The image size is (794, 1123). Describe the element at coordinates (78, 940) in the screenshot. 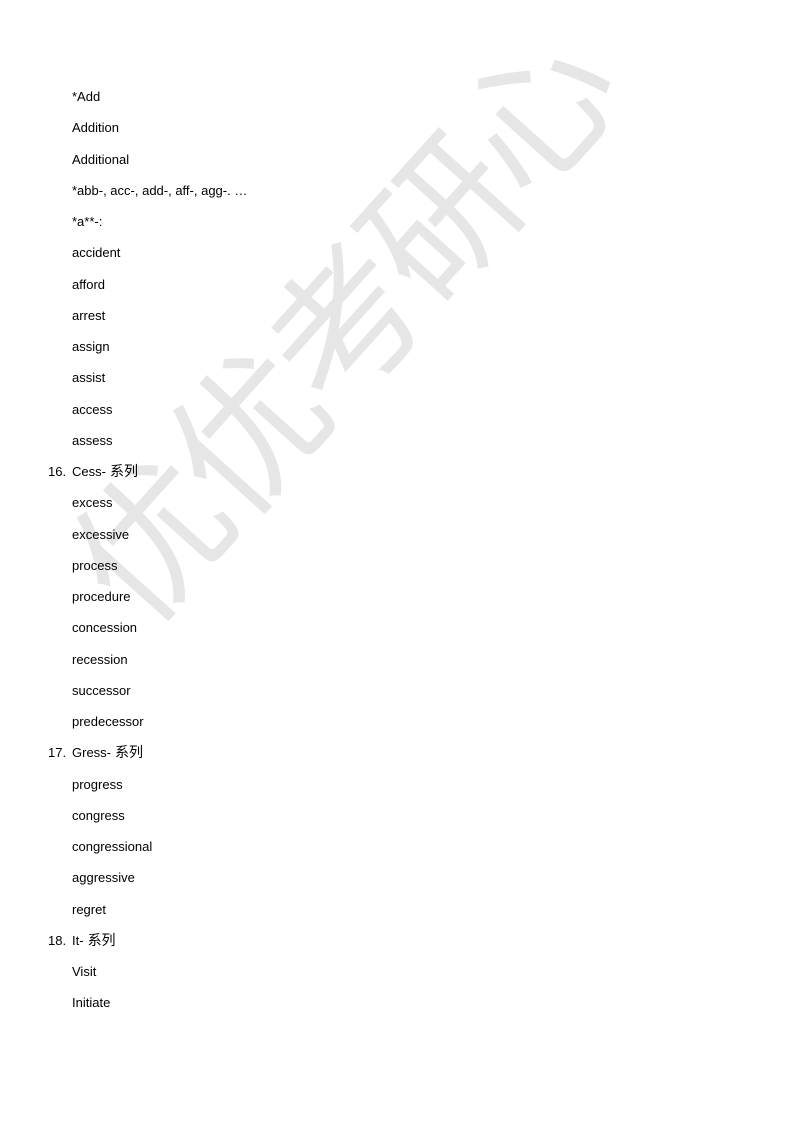

I see `section-title: It-` at that location.